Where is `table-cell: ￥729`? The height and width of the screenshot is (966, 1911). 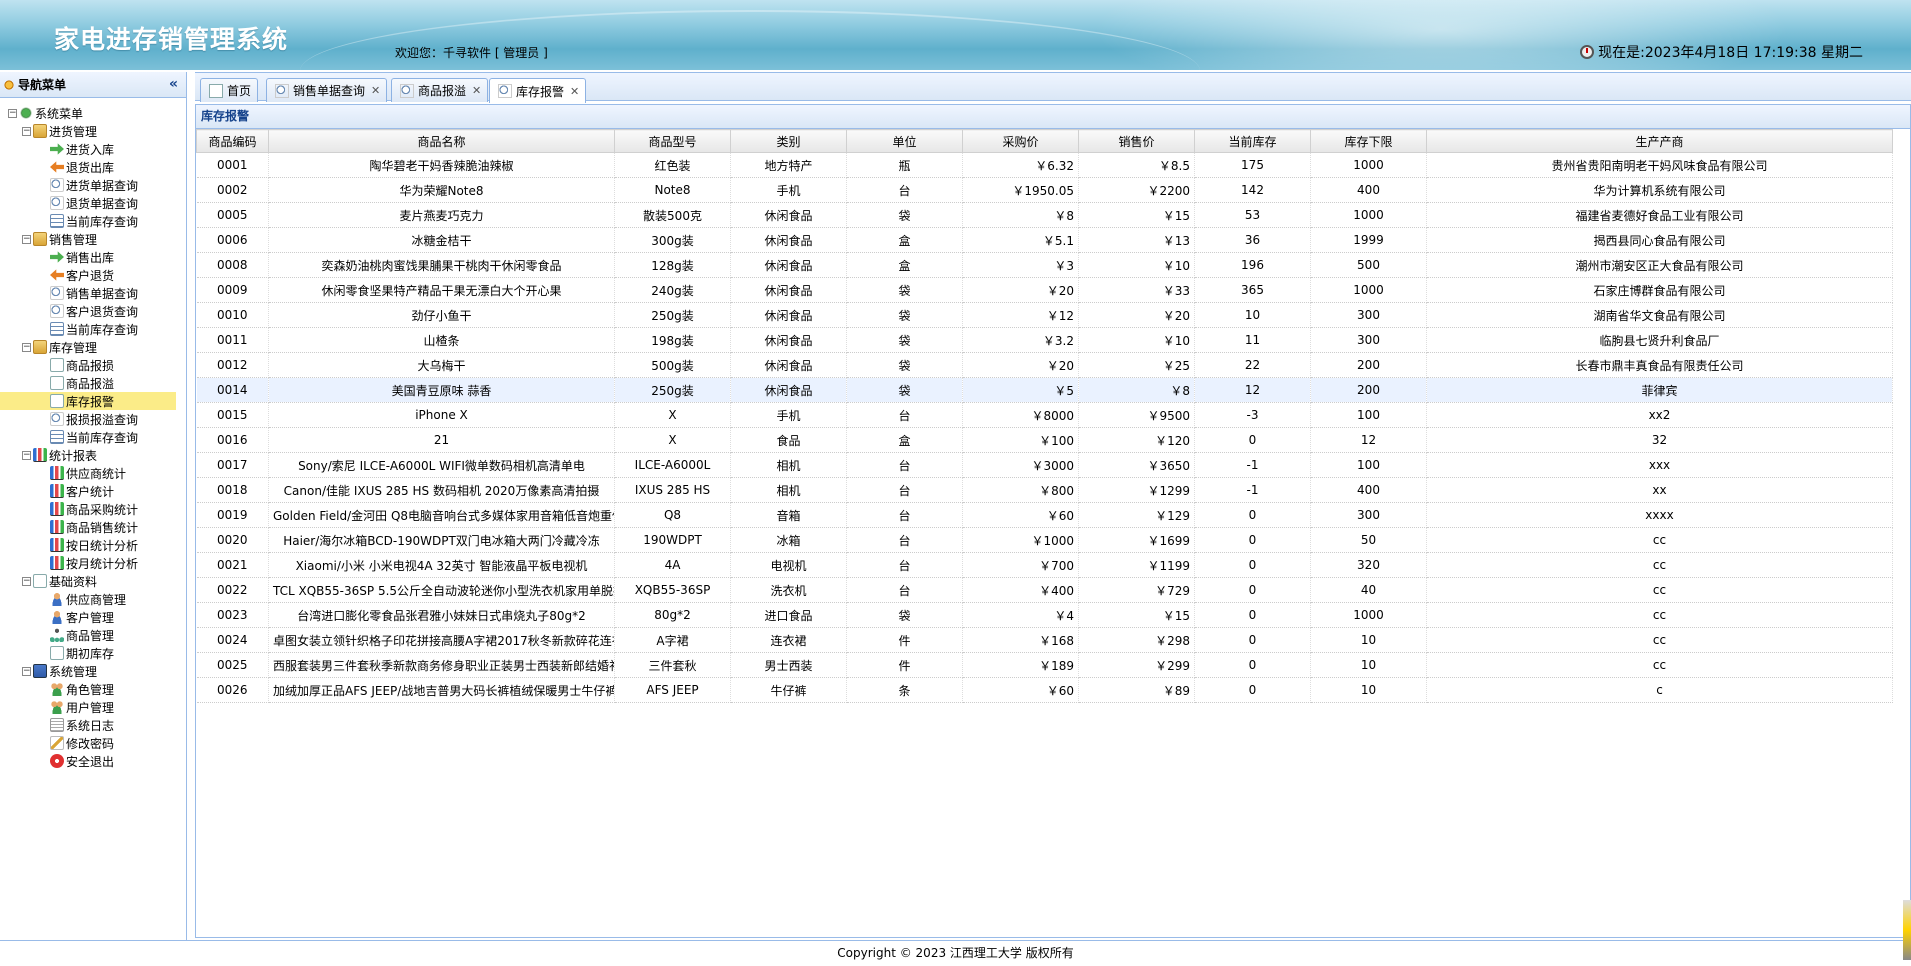 table-cell: ￥729 is located at coordinates (1136, 590).